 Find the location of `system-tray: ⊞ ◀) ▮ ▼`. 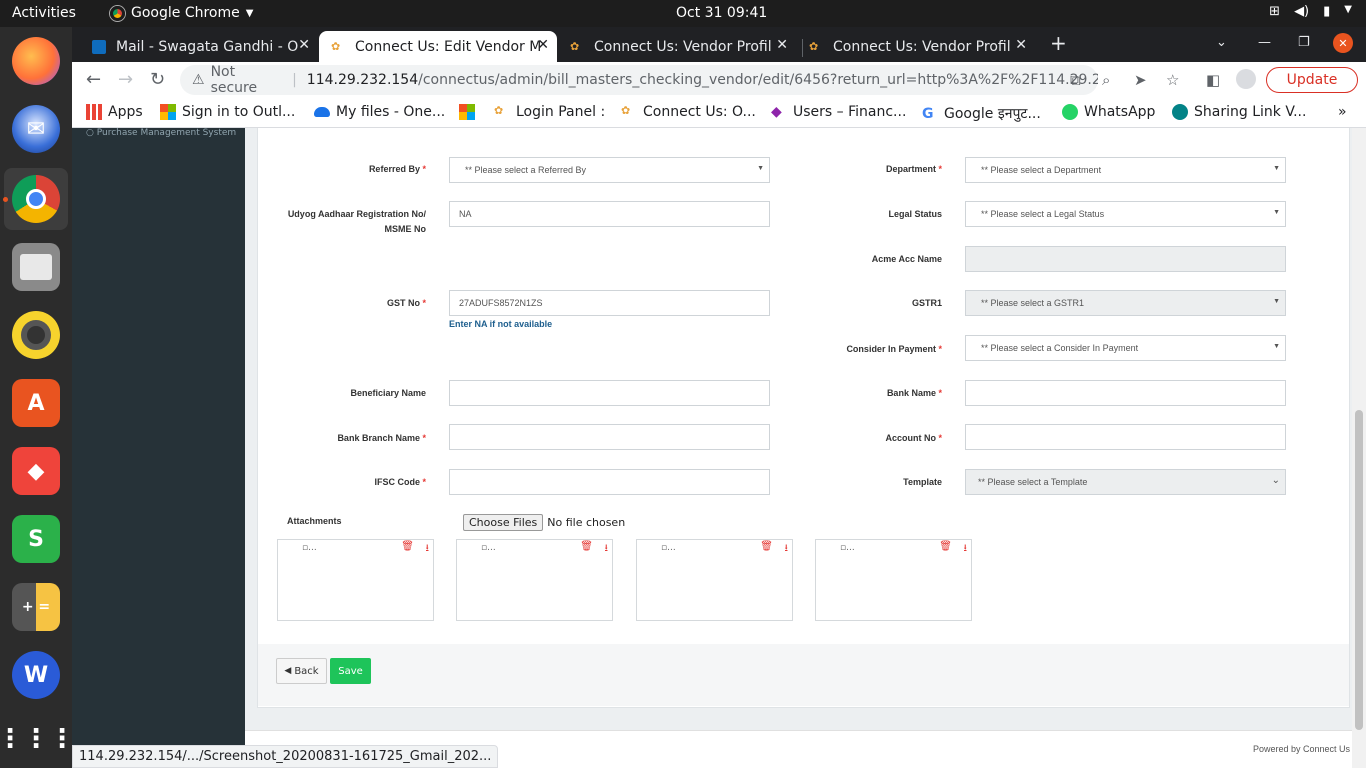

system-tray: ⊞ ◀) ▮ ▼ is located at coordinates (1310, 11).